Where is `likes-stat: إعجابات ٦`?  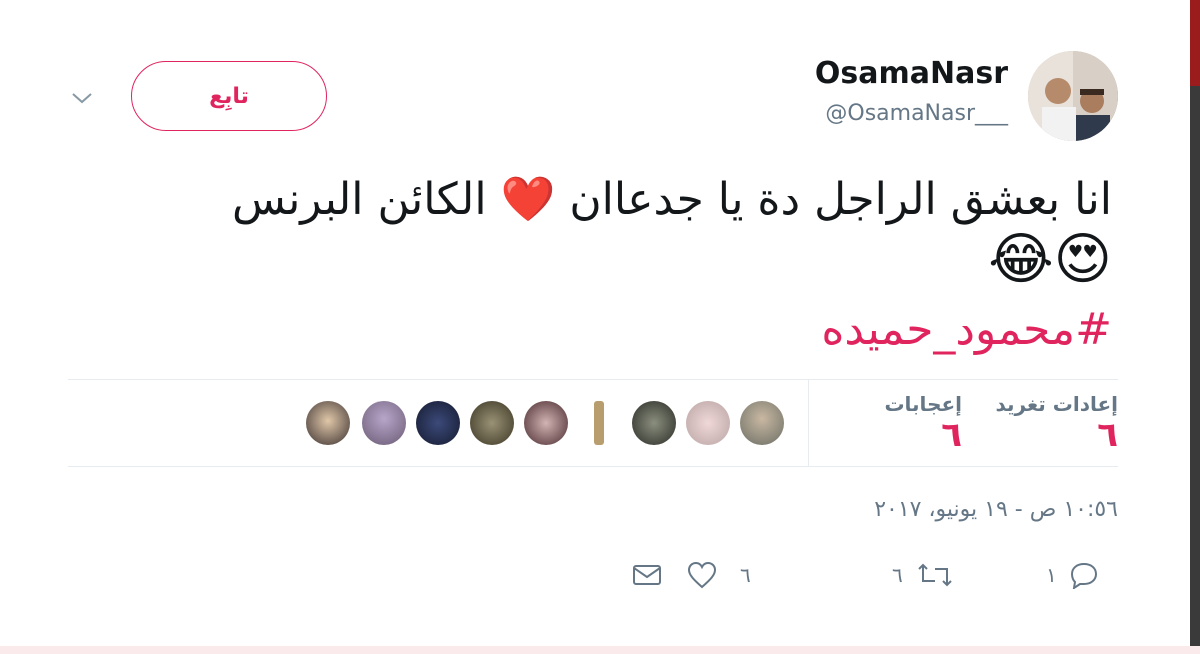 likes-stat: إعجابات ٦ is located at coordinates (923, 423).